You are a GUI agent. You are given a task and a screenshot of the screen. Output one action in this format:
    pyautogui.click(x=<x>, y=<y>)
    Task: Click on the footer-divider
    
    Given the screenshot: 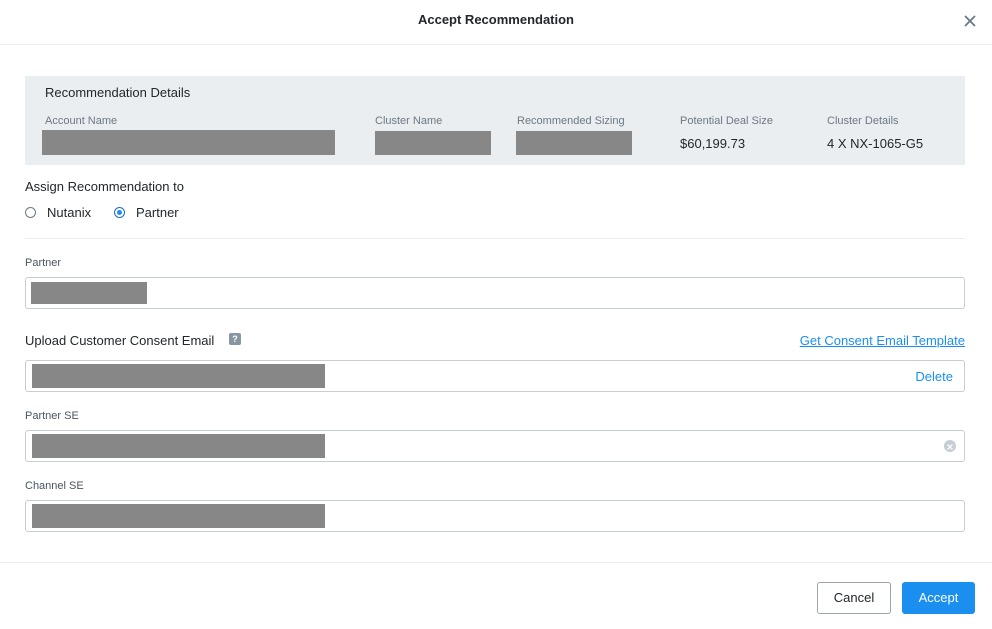 What is the action you would take?
    pyautogui.click(x=496, y=562)
    